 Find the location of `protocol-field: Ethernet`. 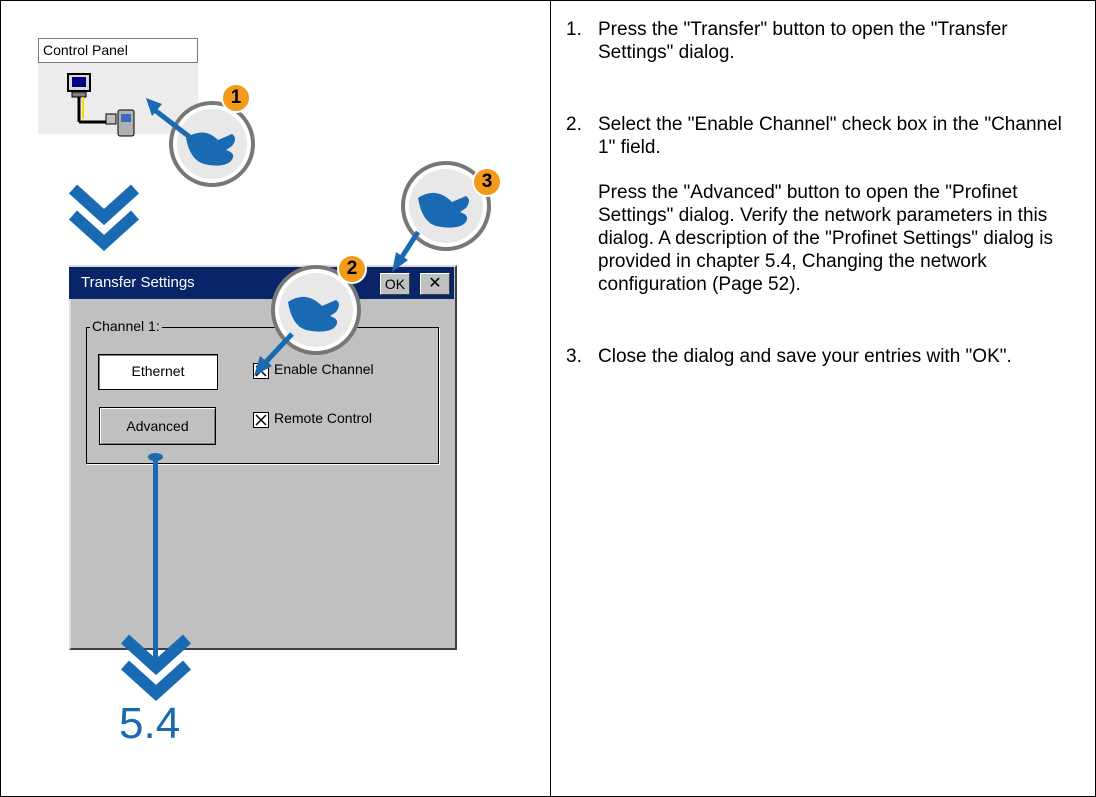

protocol-field: Ethernet is located at coordinates (158, 372).